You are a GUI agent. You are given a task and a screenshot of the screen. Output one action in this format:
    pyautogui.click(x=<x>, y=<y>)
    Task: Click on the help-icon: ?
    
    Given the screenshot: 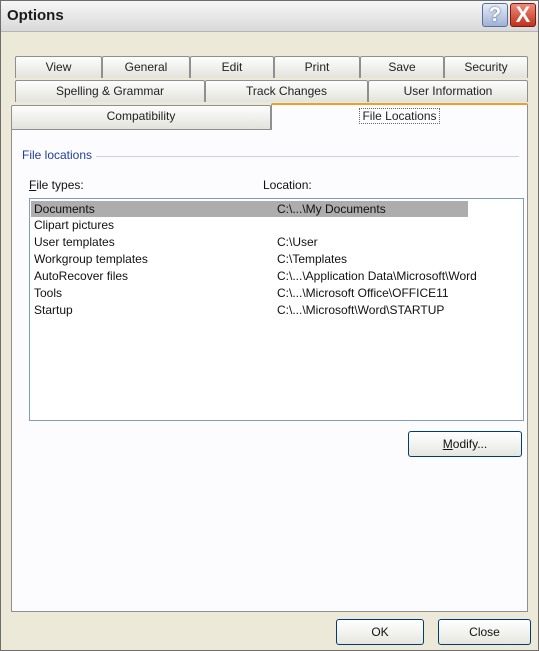 What is the action you would take?
    pyautogui.click(x=495, y=15)
    